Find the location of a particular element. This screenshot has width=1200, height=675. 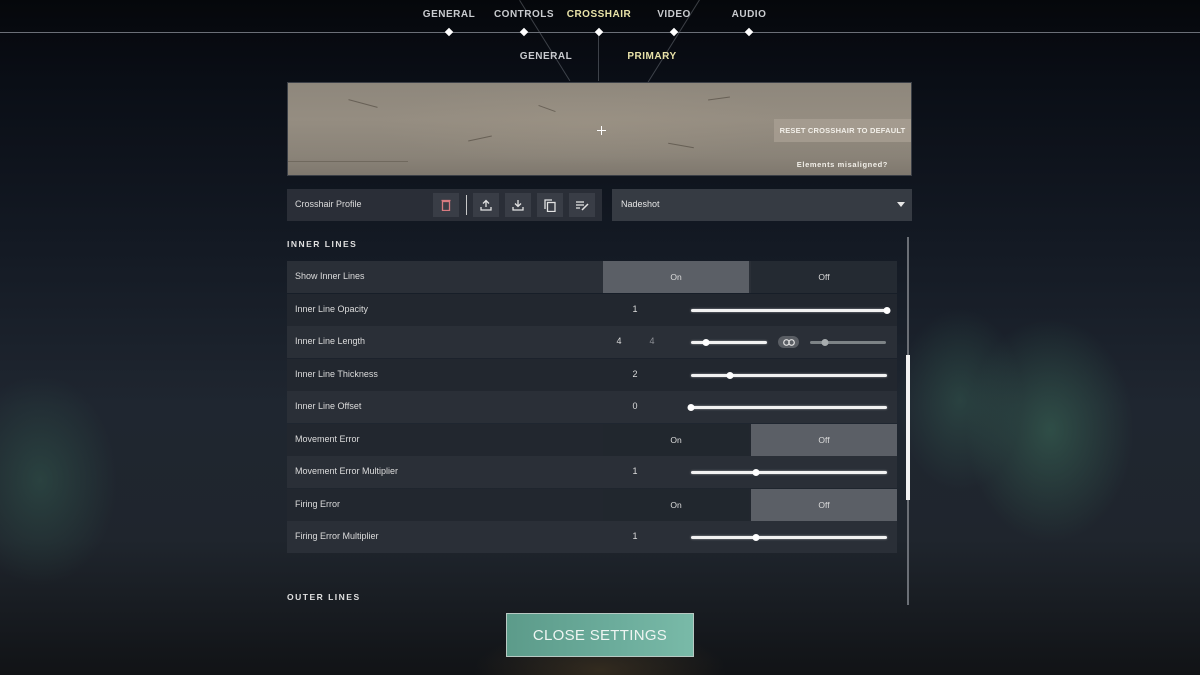

setting-label: Show Inner Lines is located at coordinates (330, 276).